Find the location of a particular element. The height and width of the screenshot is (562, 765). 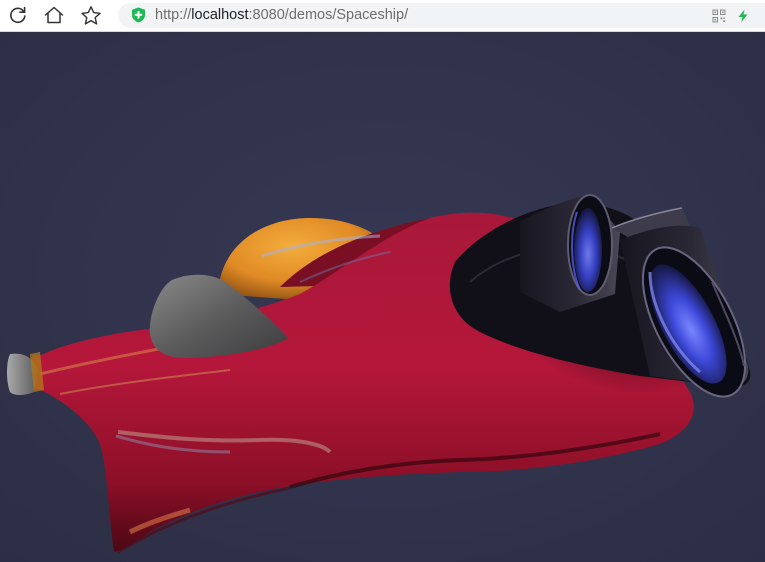

url-scheme: http:// is located at coordinates (173, 15).